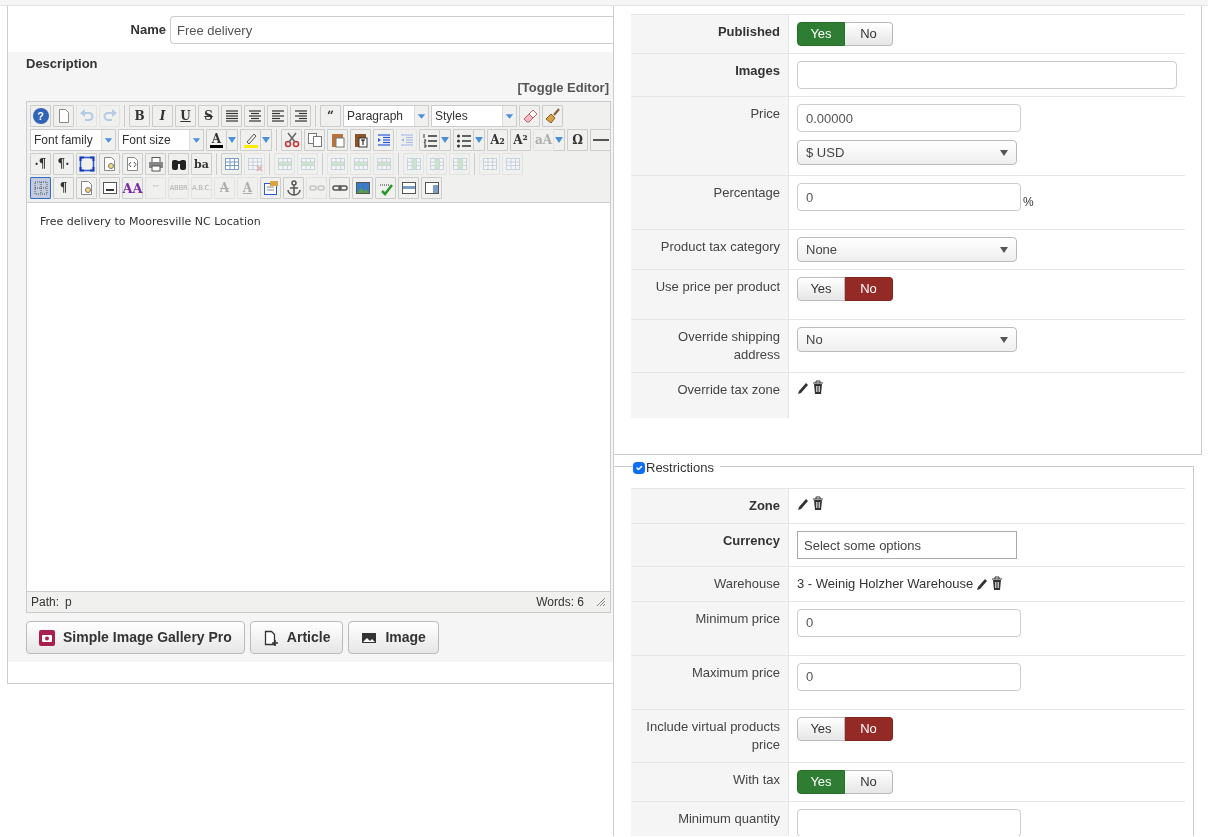 This screenshot has height=837, width=1208. I want to click on toolbar-button: B, so click(139, 116).